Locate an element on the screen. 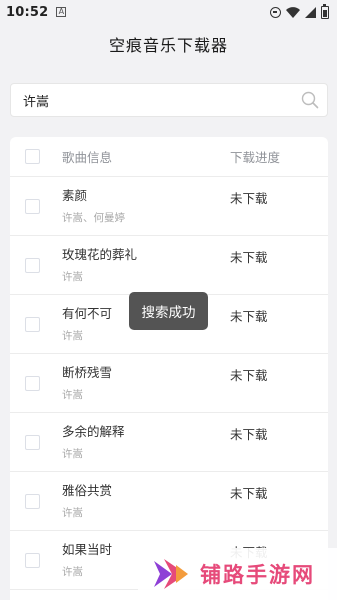 The height and width of the screenshot is (600, 337). song-artist: 许嵩、何曼婷 is located at coordinates (93, 218).